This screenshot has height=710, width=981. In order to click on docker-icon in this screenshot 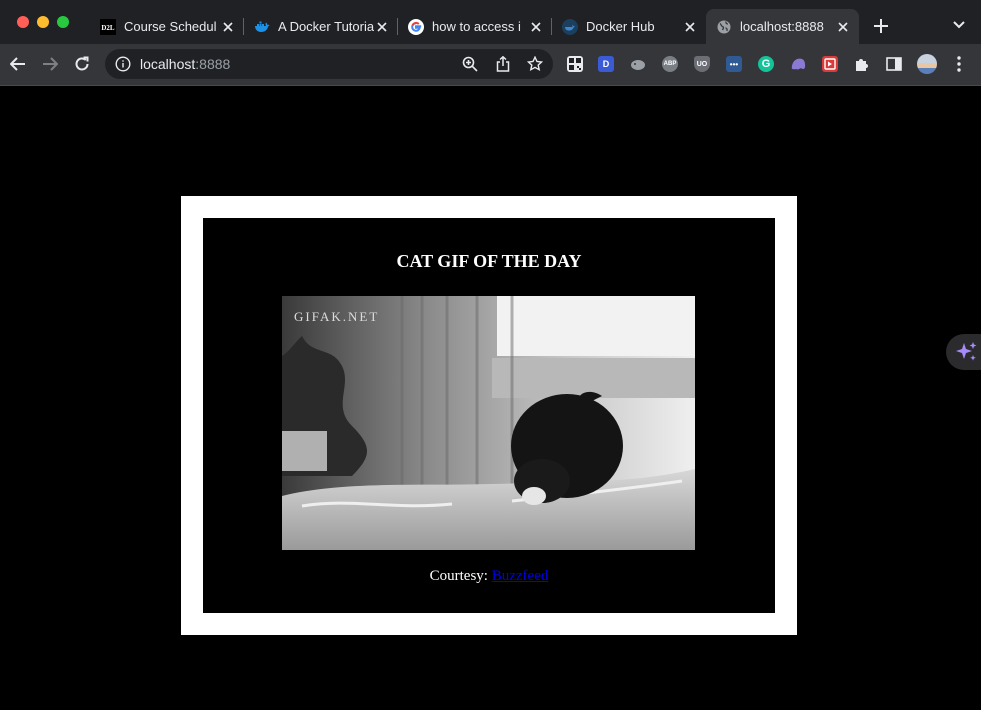, I will do `click(262, 27)`.